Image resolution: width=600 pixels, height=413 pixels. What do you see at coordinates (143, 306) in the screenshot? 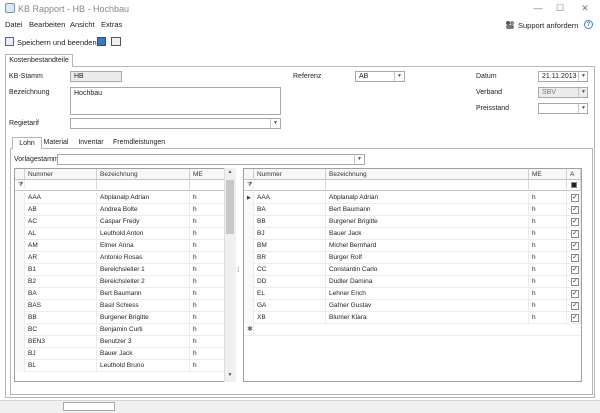
I see `cell-bezeichnung: Basil Schiess` at bounding box center [143, 306].